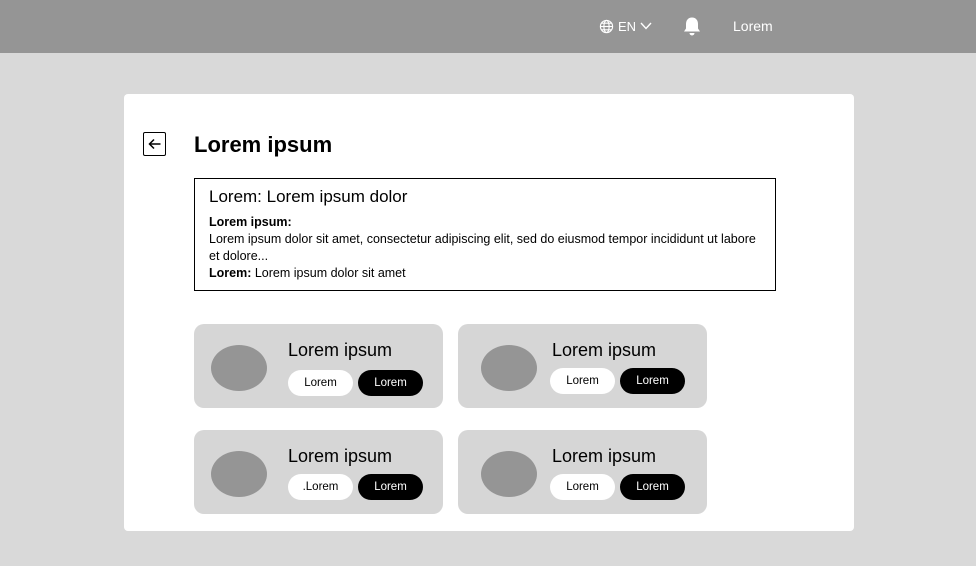  Describe the element at coordinates (606, 26) in the screenshot. I see `globe-icon` at that location.